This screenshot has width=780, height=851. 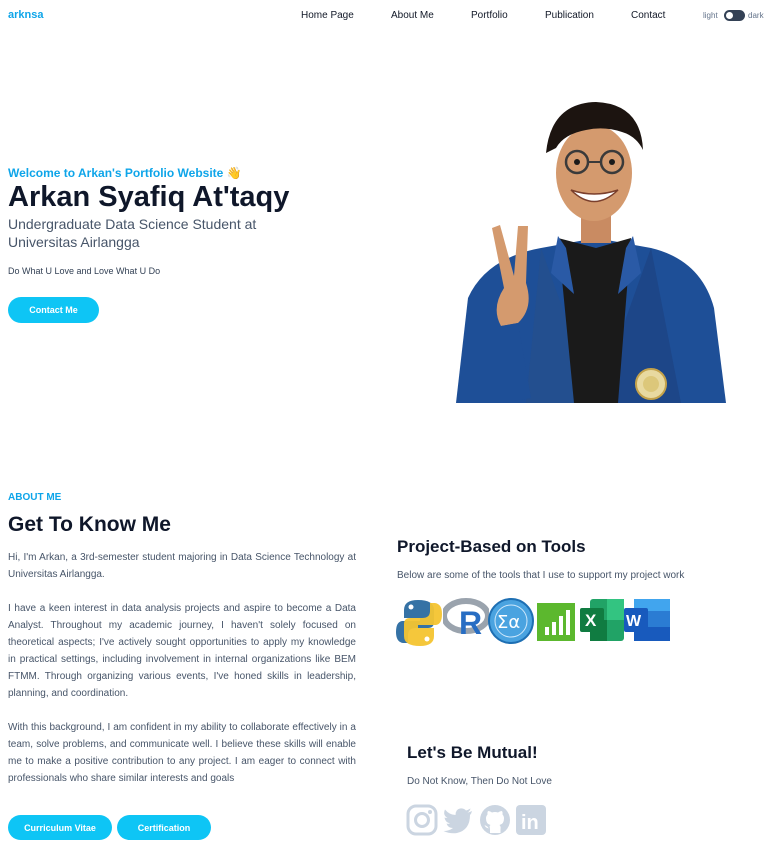 I want to click on sigma-icon: Σα, so click(x=511, y=623).